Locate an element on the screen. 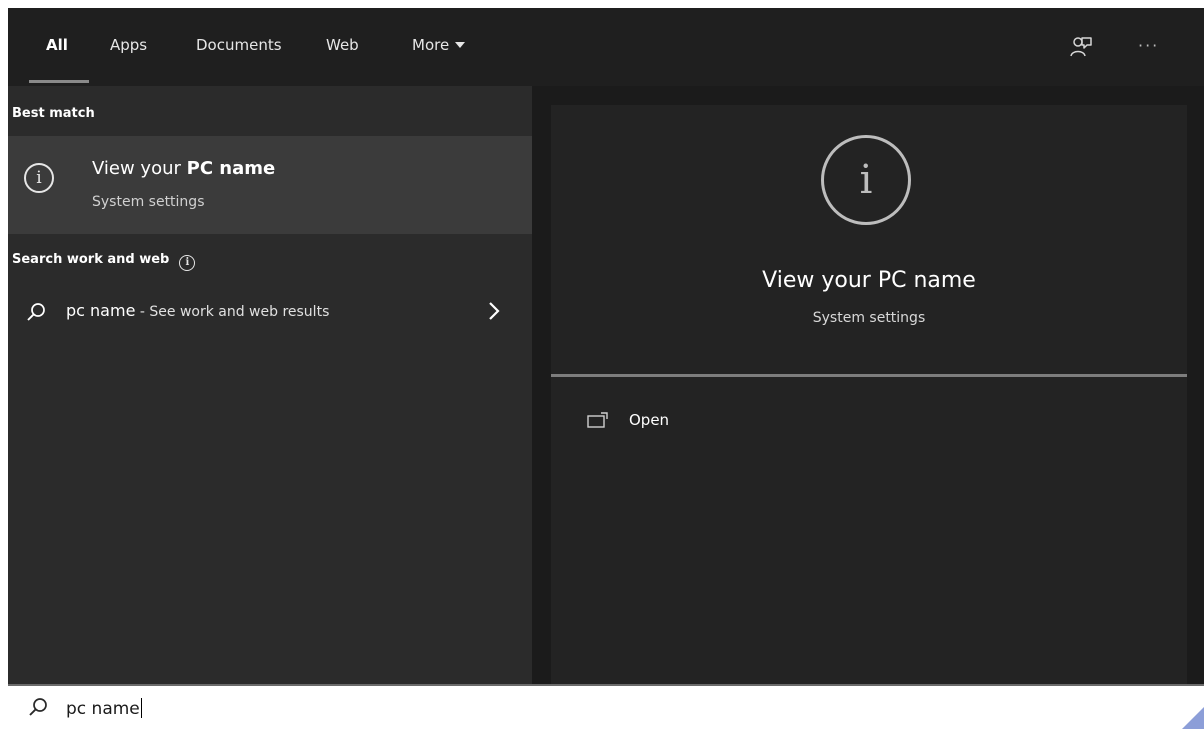 This screenshot has height=729, width=1204. tab-web: Web is located at coordinates (342, 45).